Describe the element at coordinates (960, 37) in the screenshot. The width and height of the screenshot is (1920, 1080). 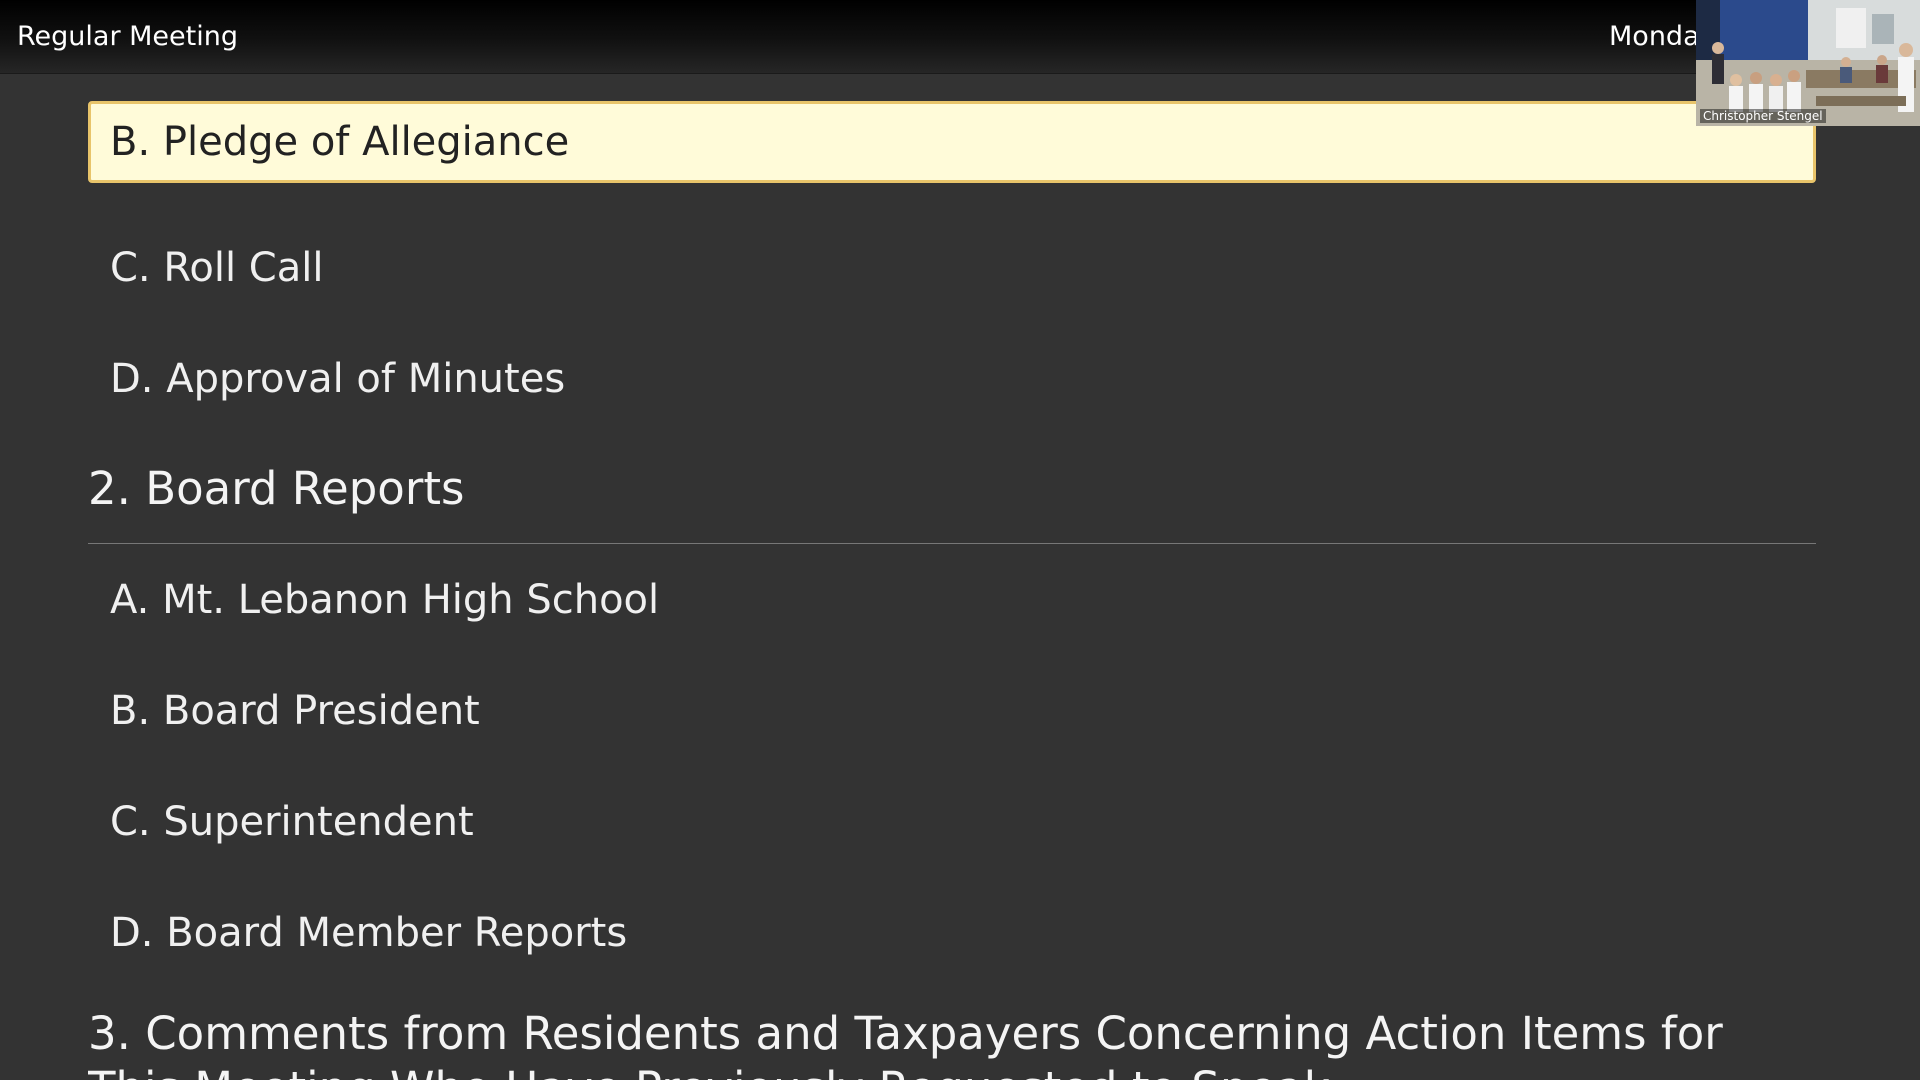
I see `meeting-header-bar: Regular Meeting Monda` at that location.